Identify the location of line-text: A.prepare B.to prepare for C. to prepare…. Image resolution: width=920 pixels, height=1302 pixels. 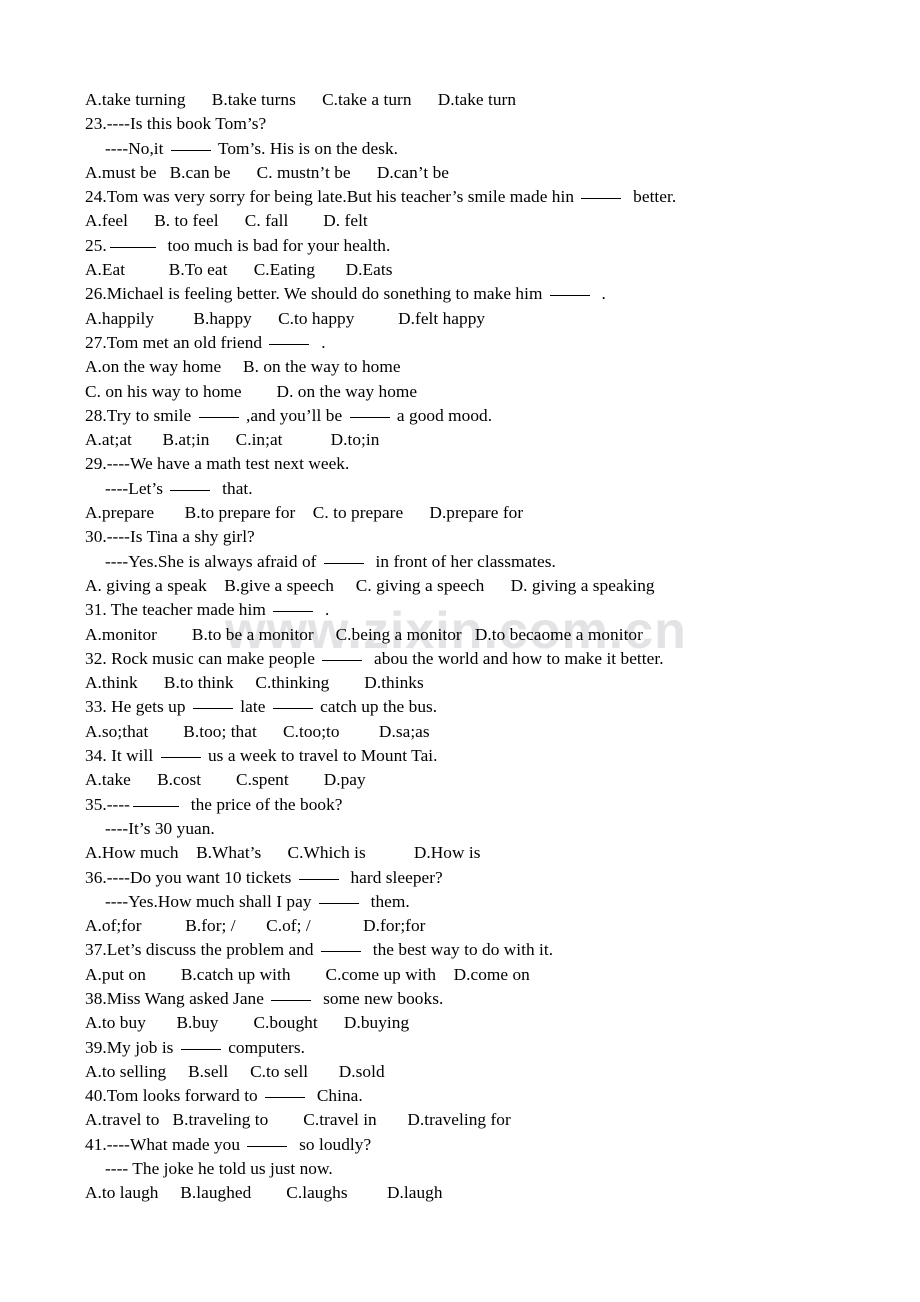
(304, 513).